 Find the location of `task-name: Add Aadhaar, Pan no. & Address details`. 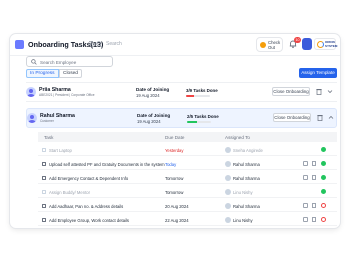

task-name: Add Aadhaar, Pan no. & Address details is located at coordinates (86, 206).